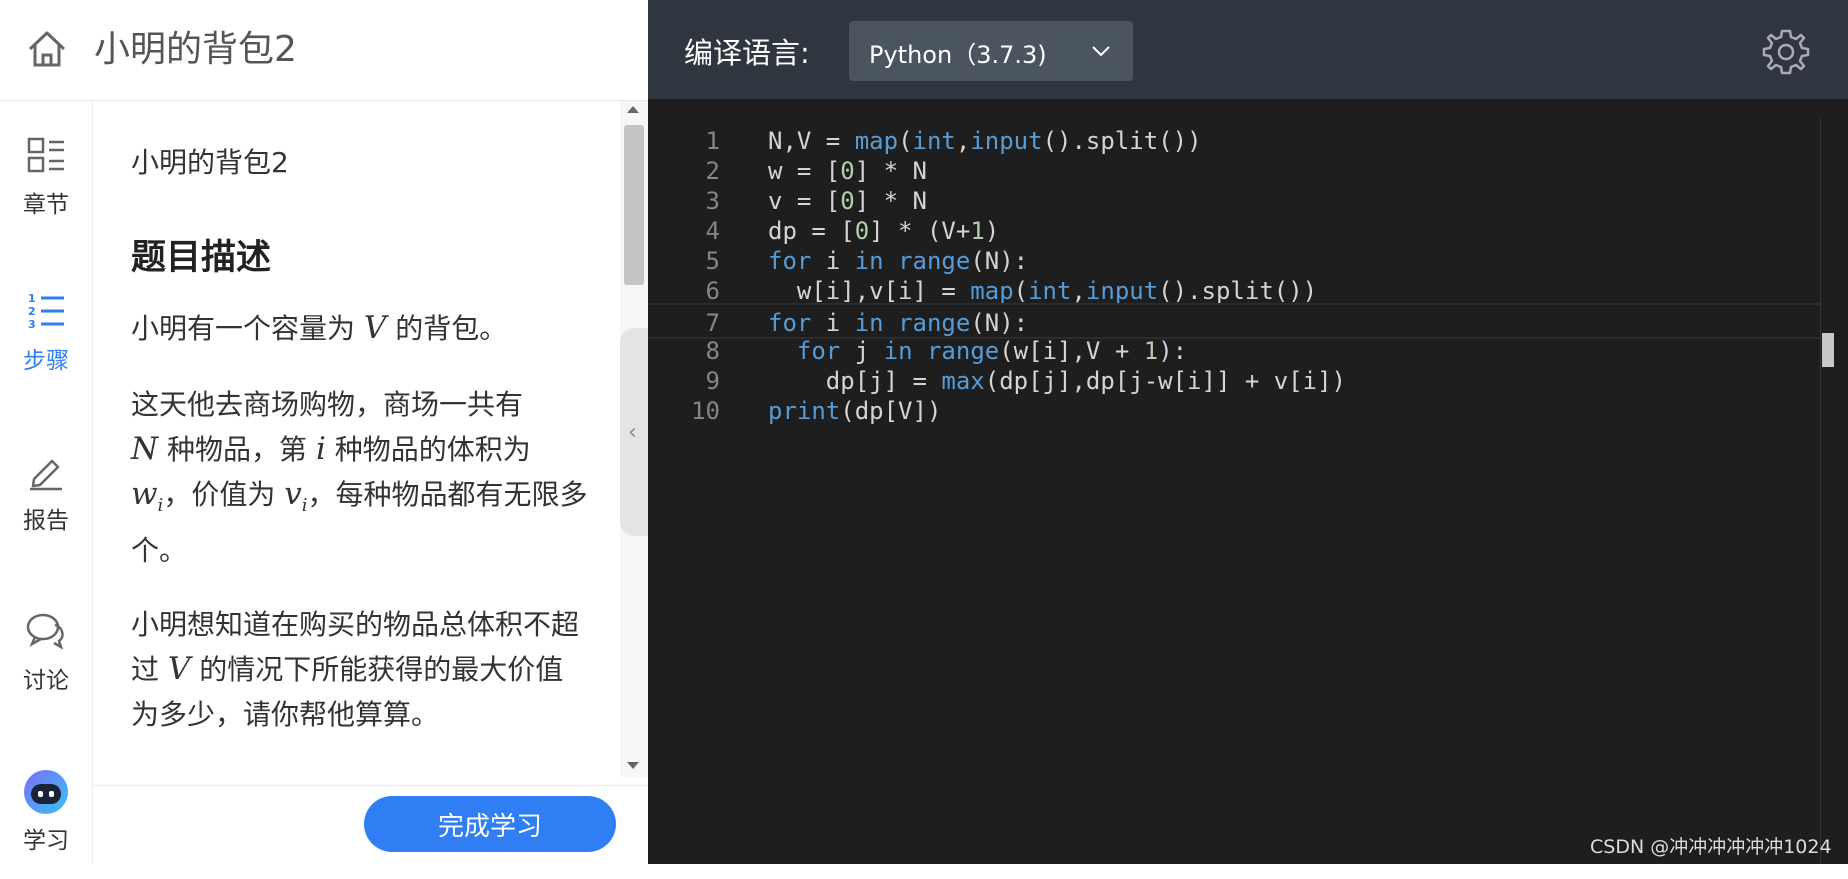 This screenshot has width=1848, height=879. Describe the element at coordinates (634, 205) in the screenshot. I see `scroll-thumb` at that location.